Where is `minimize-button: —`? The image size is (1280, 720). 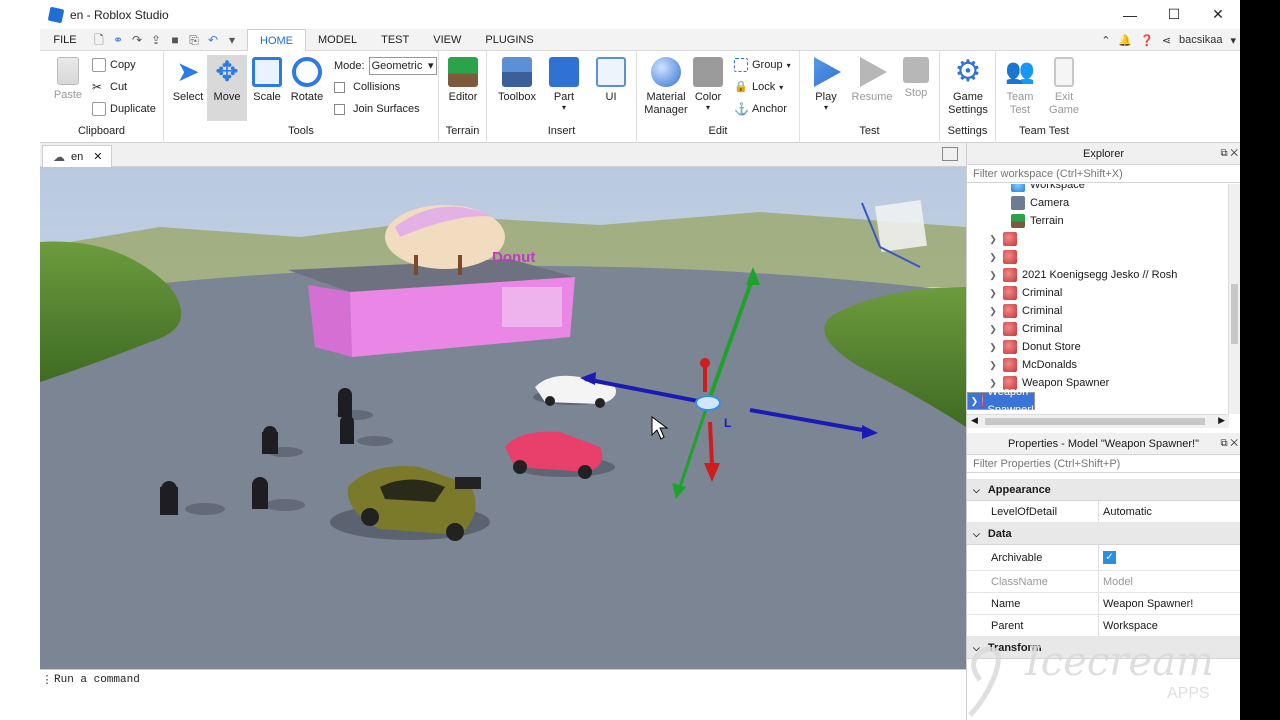 minimize-button: — is located at coordinates (1130, 14).